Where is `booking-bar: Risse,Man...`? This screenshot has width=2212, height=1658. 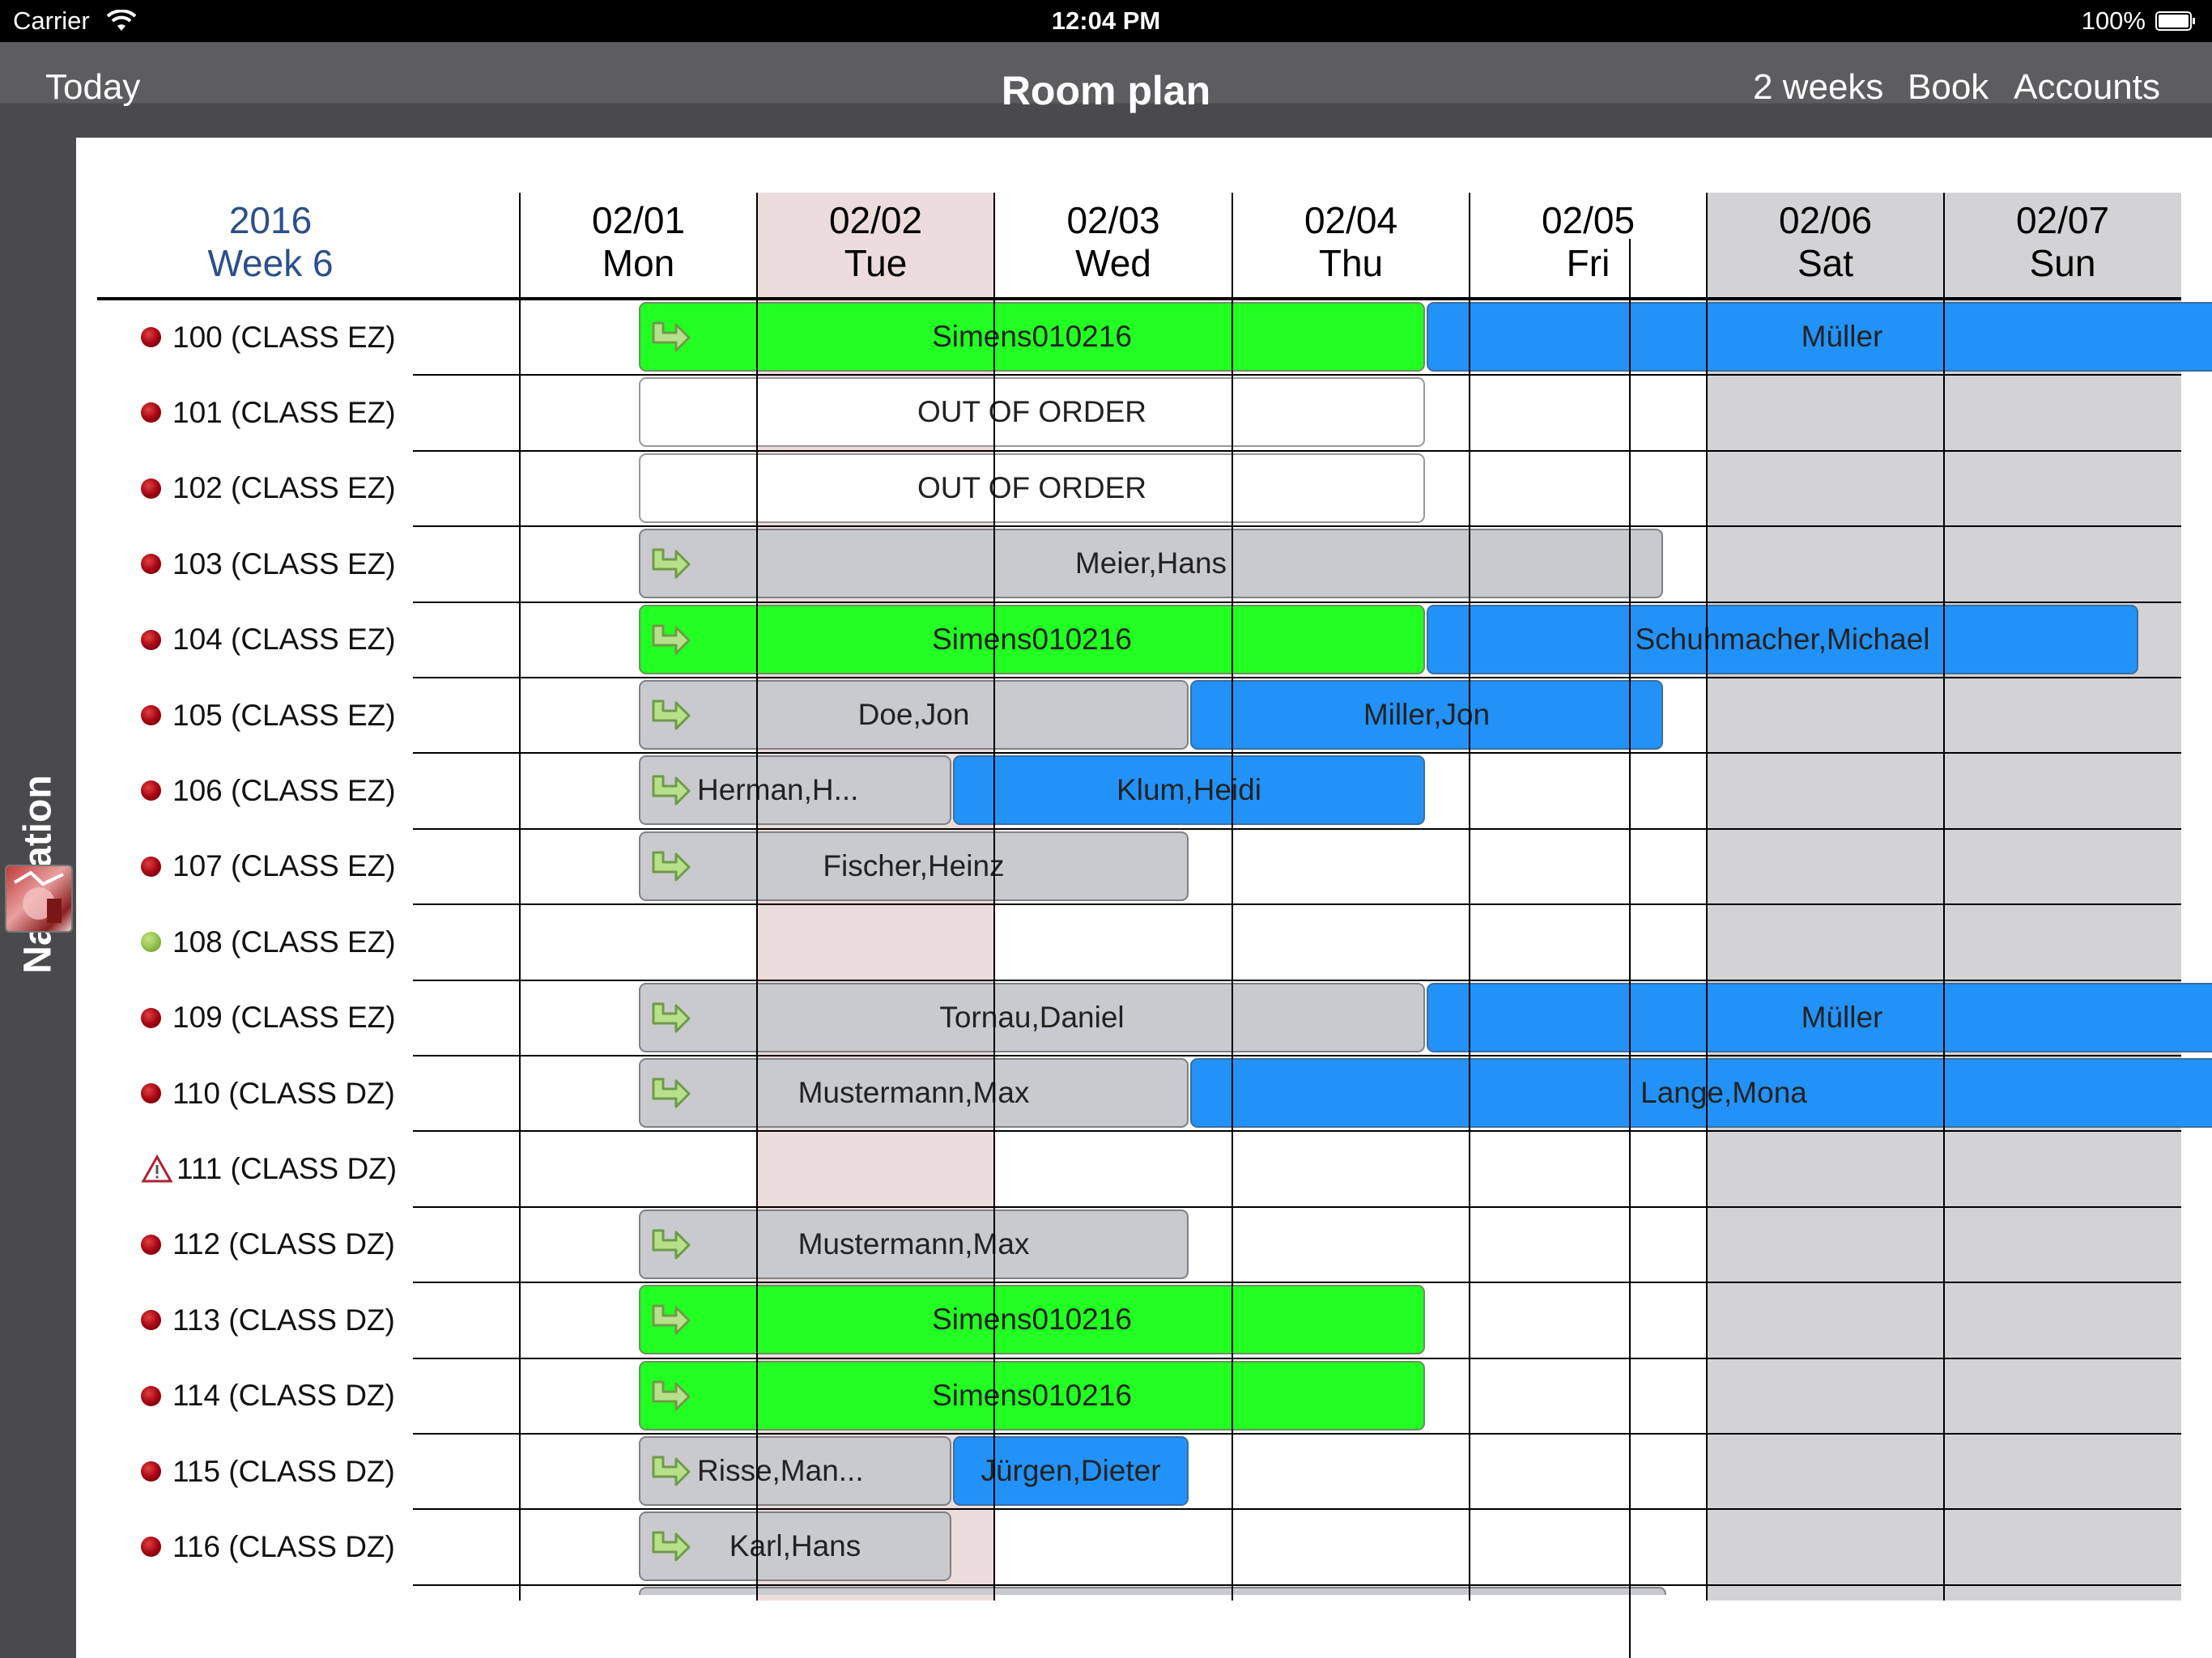 booking-bar: Risse,Man... is located at coordinates (795, 1471).